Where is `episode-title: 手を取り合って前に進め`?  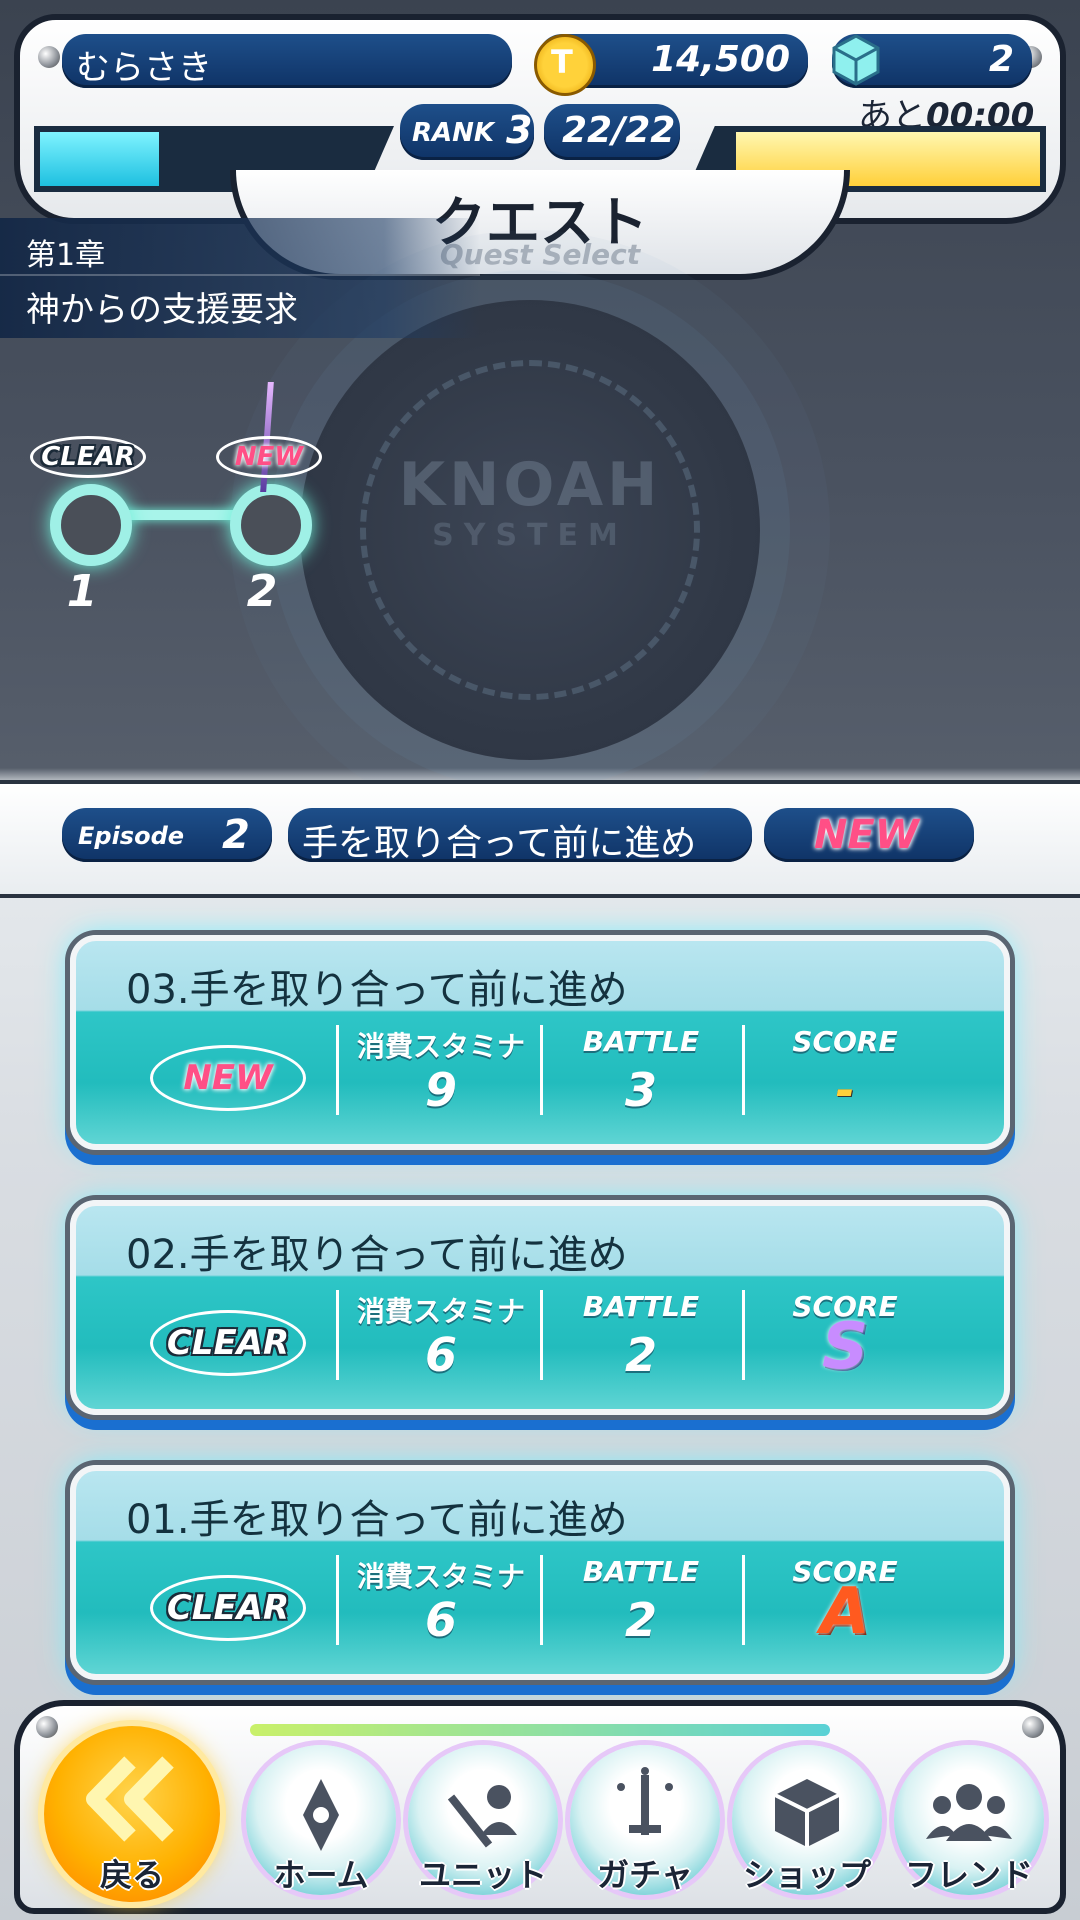
episode-title: 手を取り合って前に進め is located at coordinates (499, 843).